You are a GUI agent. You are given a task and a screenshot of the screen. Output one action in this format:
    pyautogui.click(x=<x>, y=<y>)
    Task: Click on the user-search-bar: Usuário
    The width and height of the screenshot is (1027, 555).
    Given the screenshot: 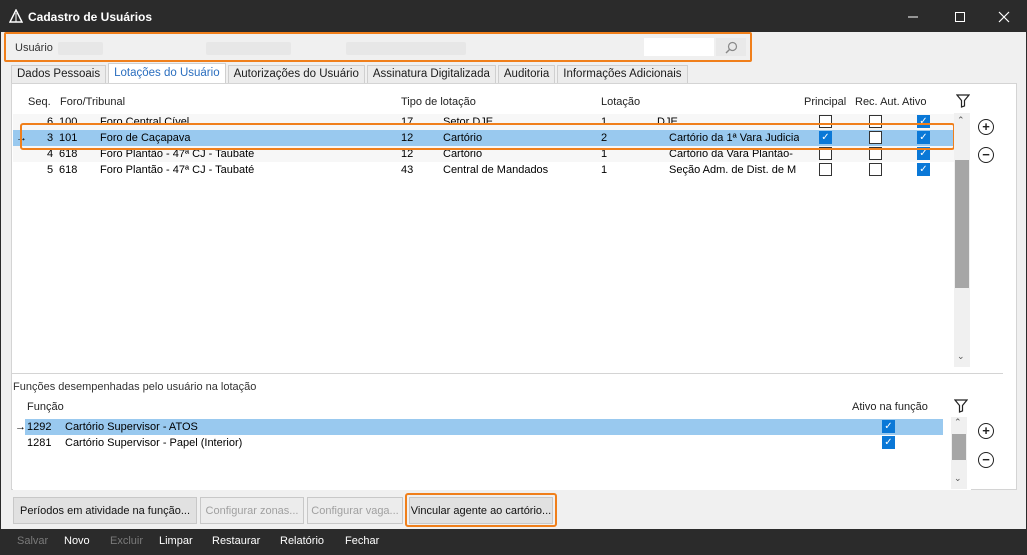 What is the action you would take?
    pyautogui.click(x=378, y=47)
    